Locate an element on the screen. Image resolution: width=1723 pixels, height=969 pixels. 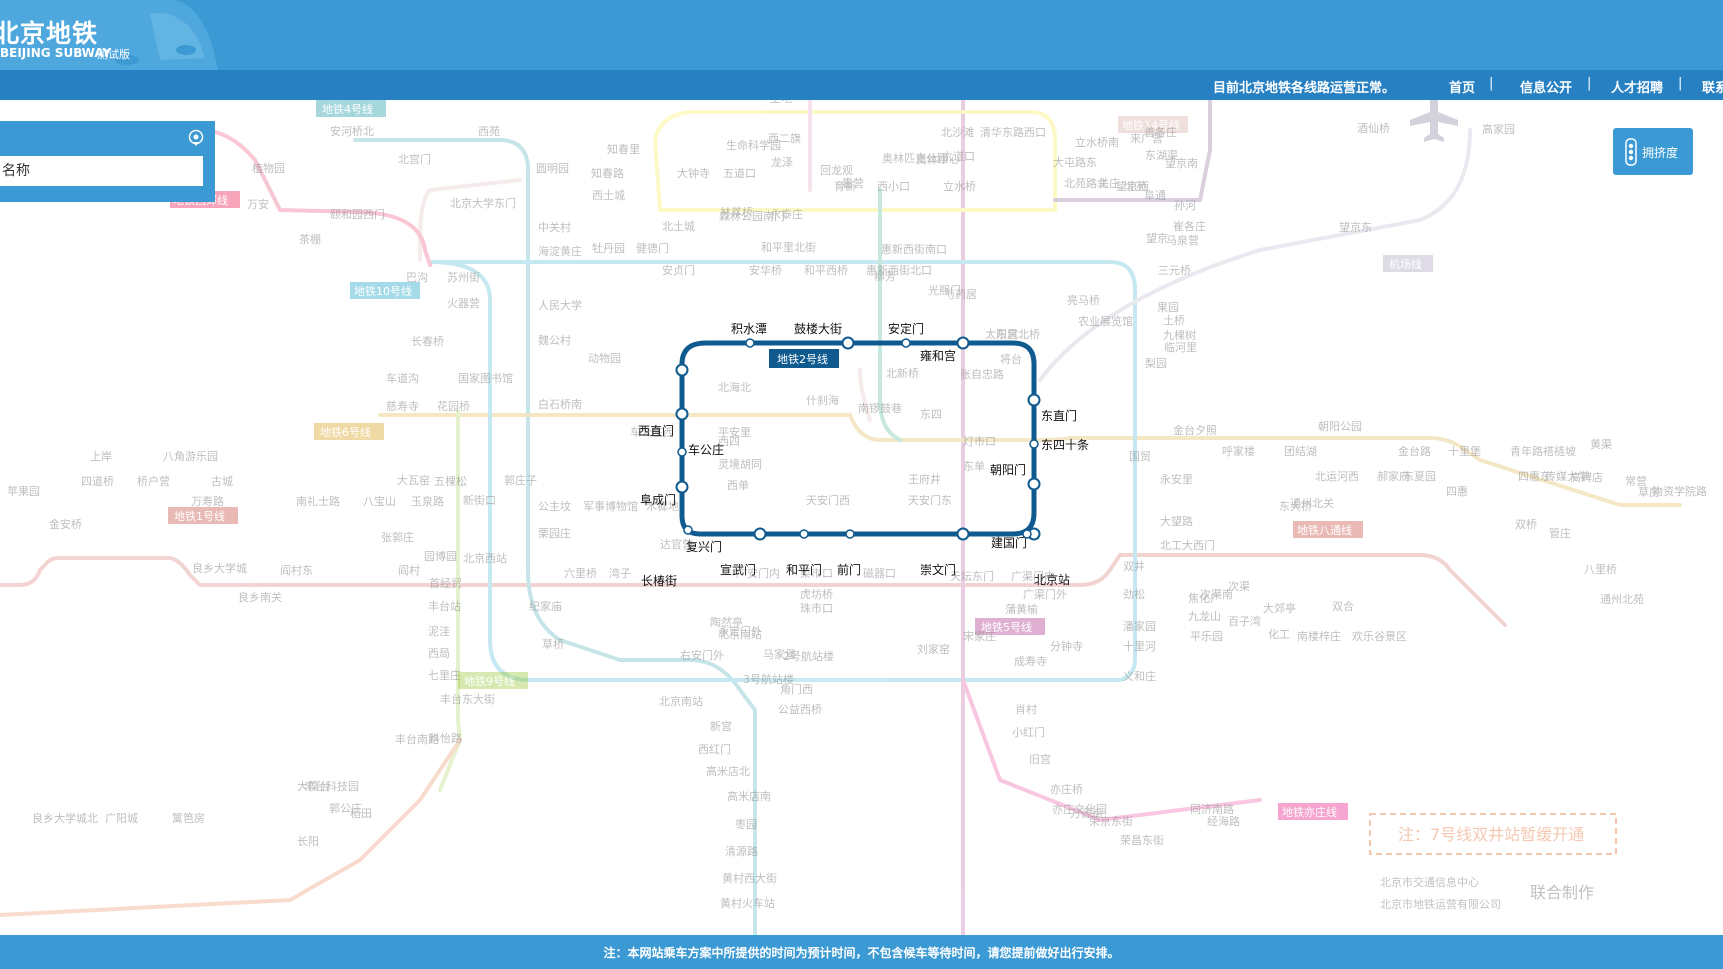
station-label: 西小口 is located at coordinates (893, 186).